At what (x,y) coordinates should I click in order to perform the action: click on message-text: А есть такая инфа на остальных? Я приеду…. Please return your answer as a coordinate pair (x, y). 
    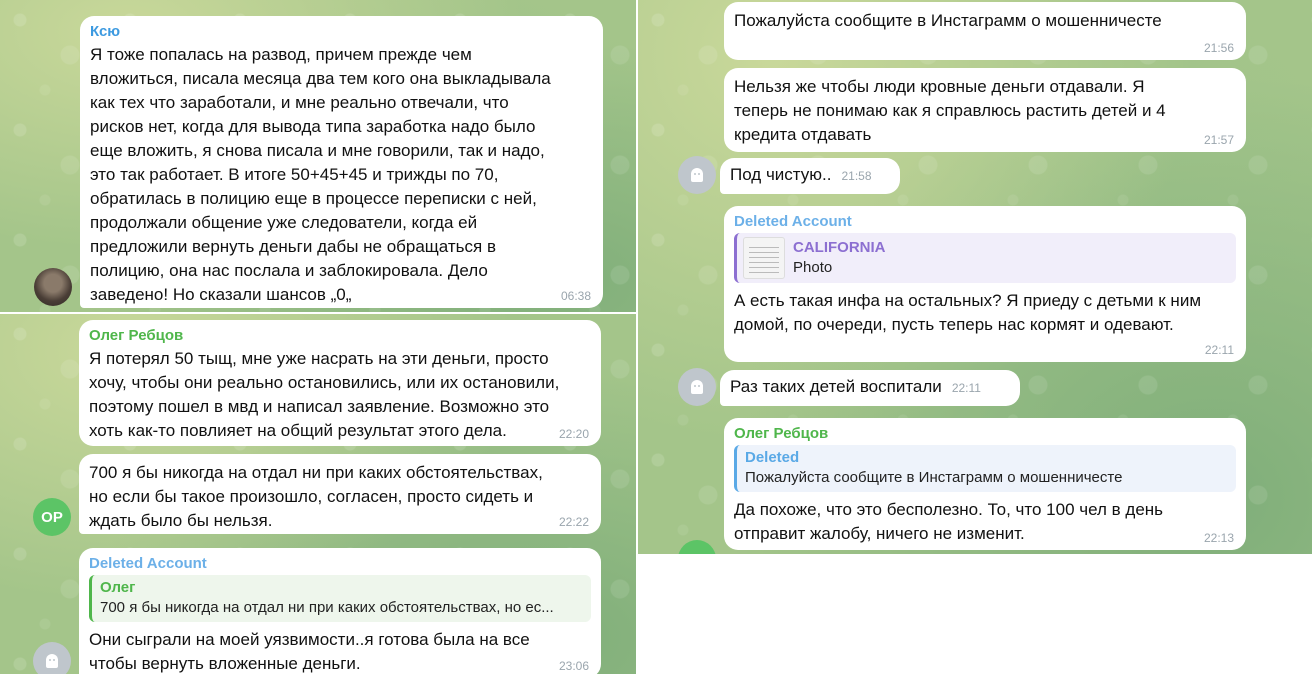
    Looking at the image, I should click on (968, 312).